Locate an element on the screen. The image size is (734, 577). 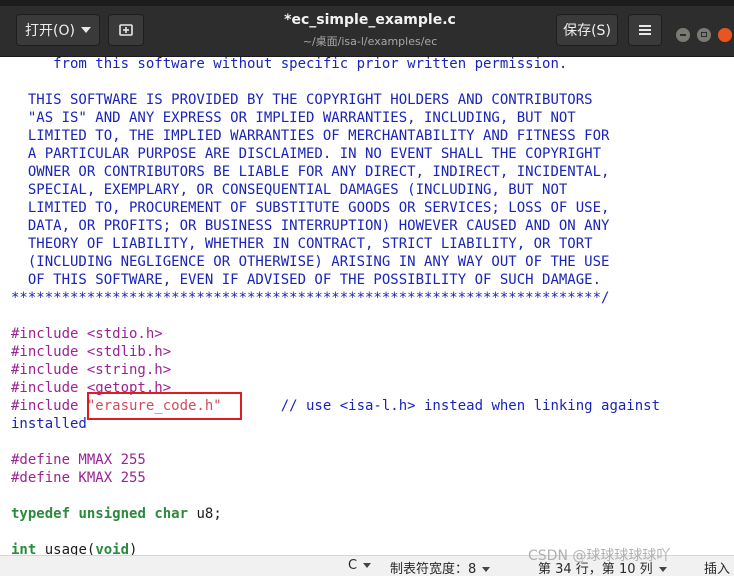
code-line: #include <stdlib.h> is located at coordinates (91, 352).